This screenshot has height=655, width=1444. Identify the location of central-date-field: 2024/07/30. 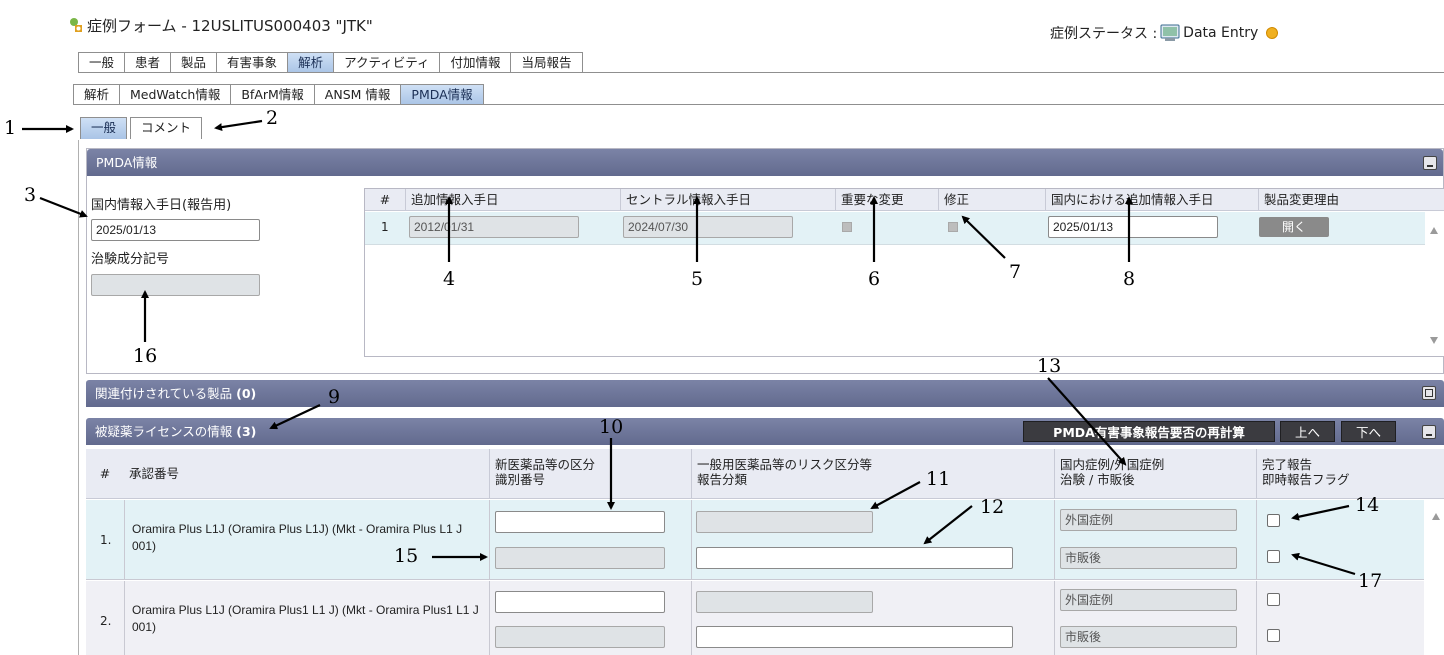
(708, 227).